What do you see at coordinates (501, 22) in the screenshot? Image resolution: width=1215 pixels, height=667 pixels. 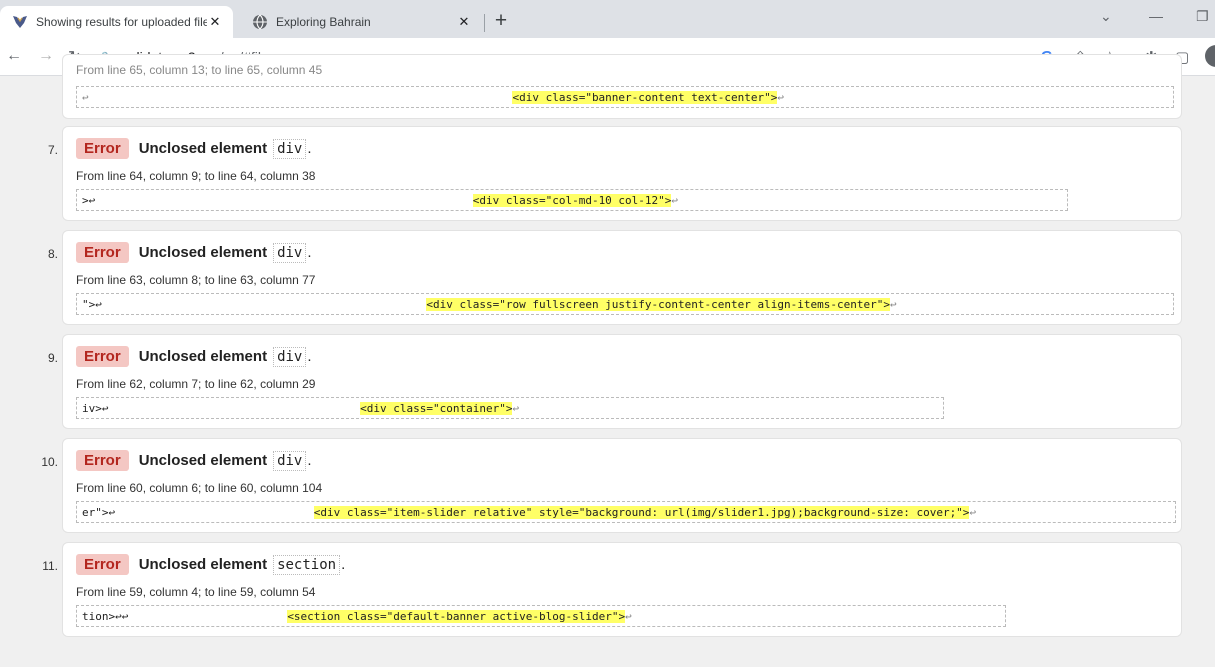 I see `new-tab-button: +` at bounding box center [501, 22].